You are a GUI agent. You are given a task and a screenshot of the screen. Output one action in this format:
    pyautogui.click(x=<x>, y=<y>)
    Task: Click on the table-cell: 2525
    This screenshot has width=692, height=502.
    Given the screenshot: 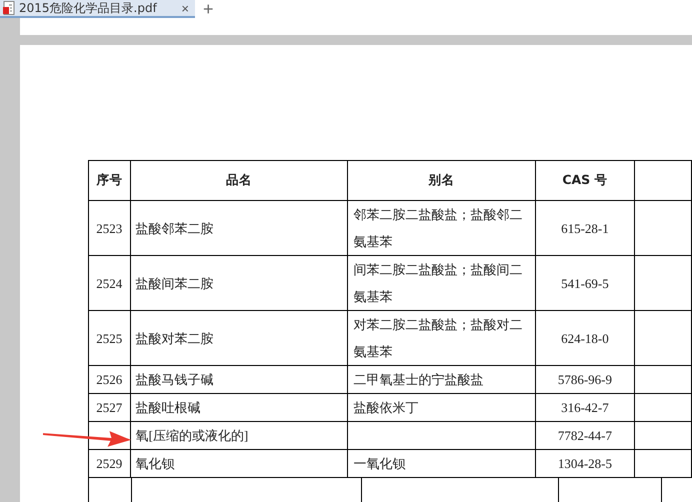 What is the action you would take?
    pyautogui.click(x=109, y=338)
    